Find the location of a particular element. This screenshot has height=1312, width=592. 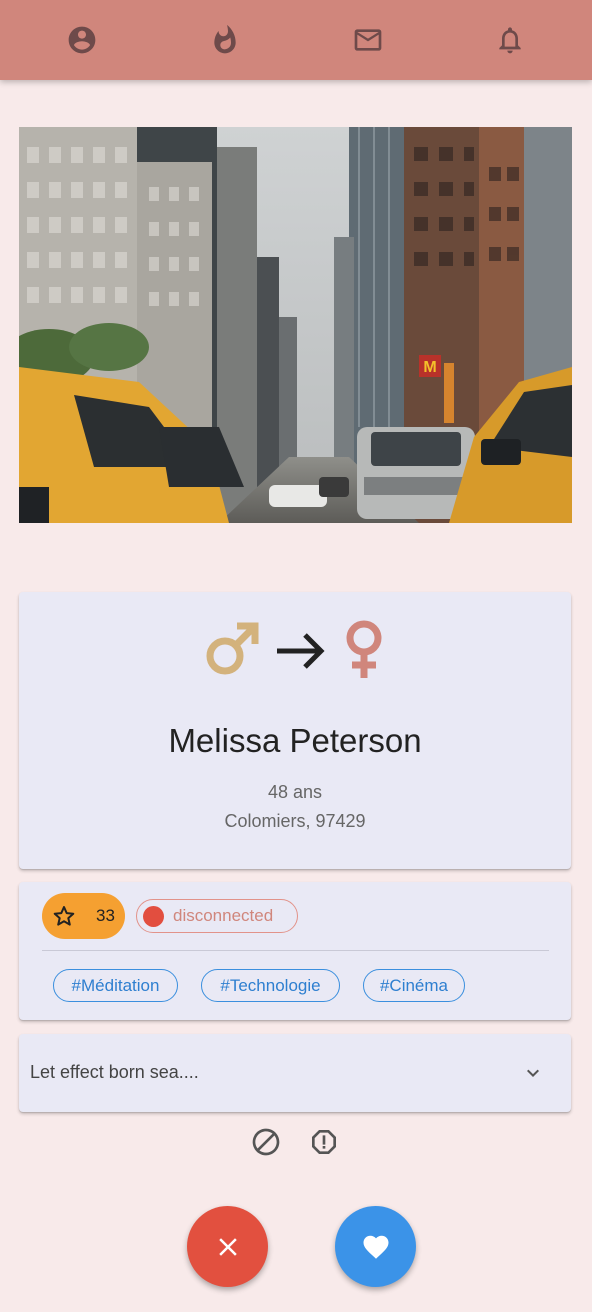

account-circle-icon is located at coordinates (82, 40).